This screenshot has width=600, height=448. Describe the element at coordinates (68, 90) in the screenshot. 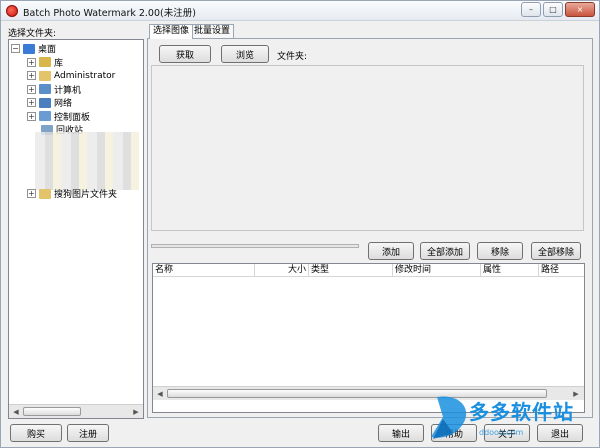

I see `tree-item-label: 计算机` at that location.